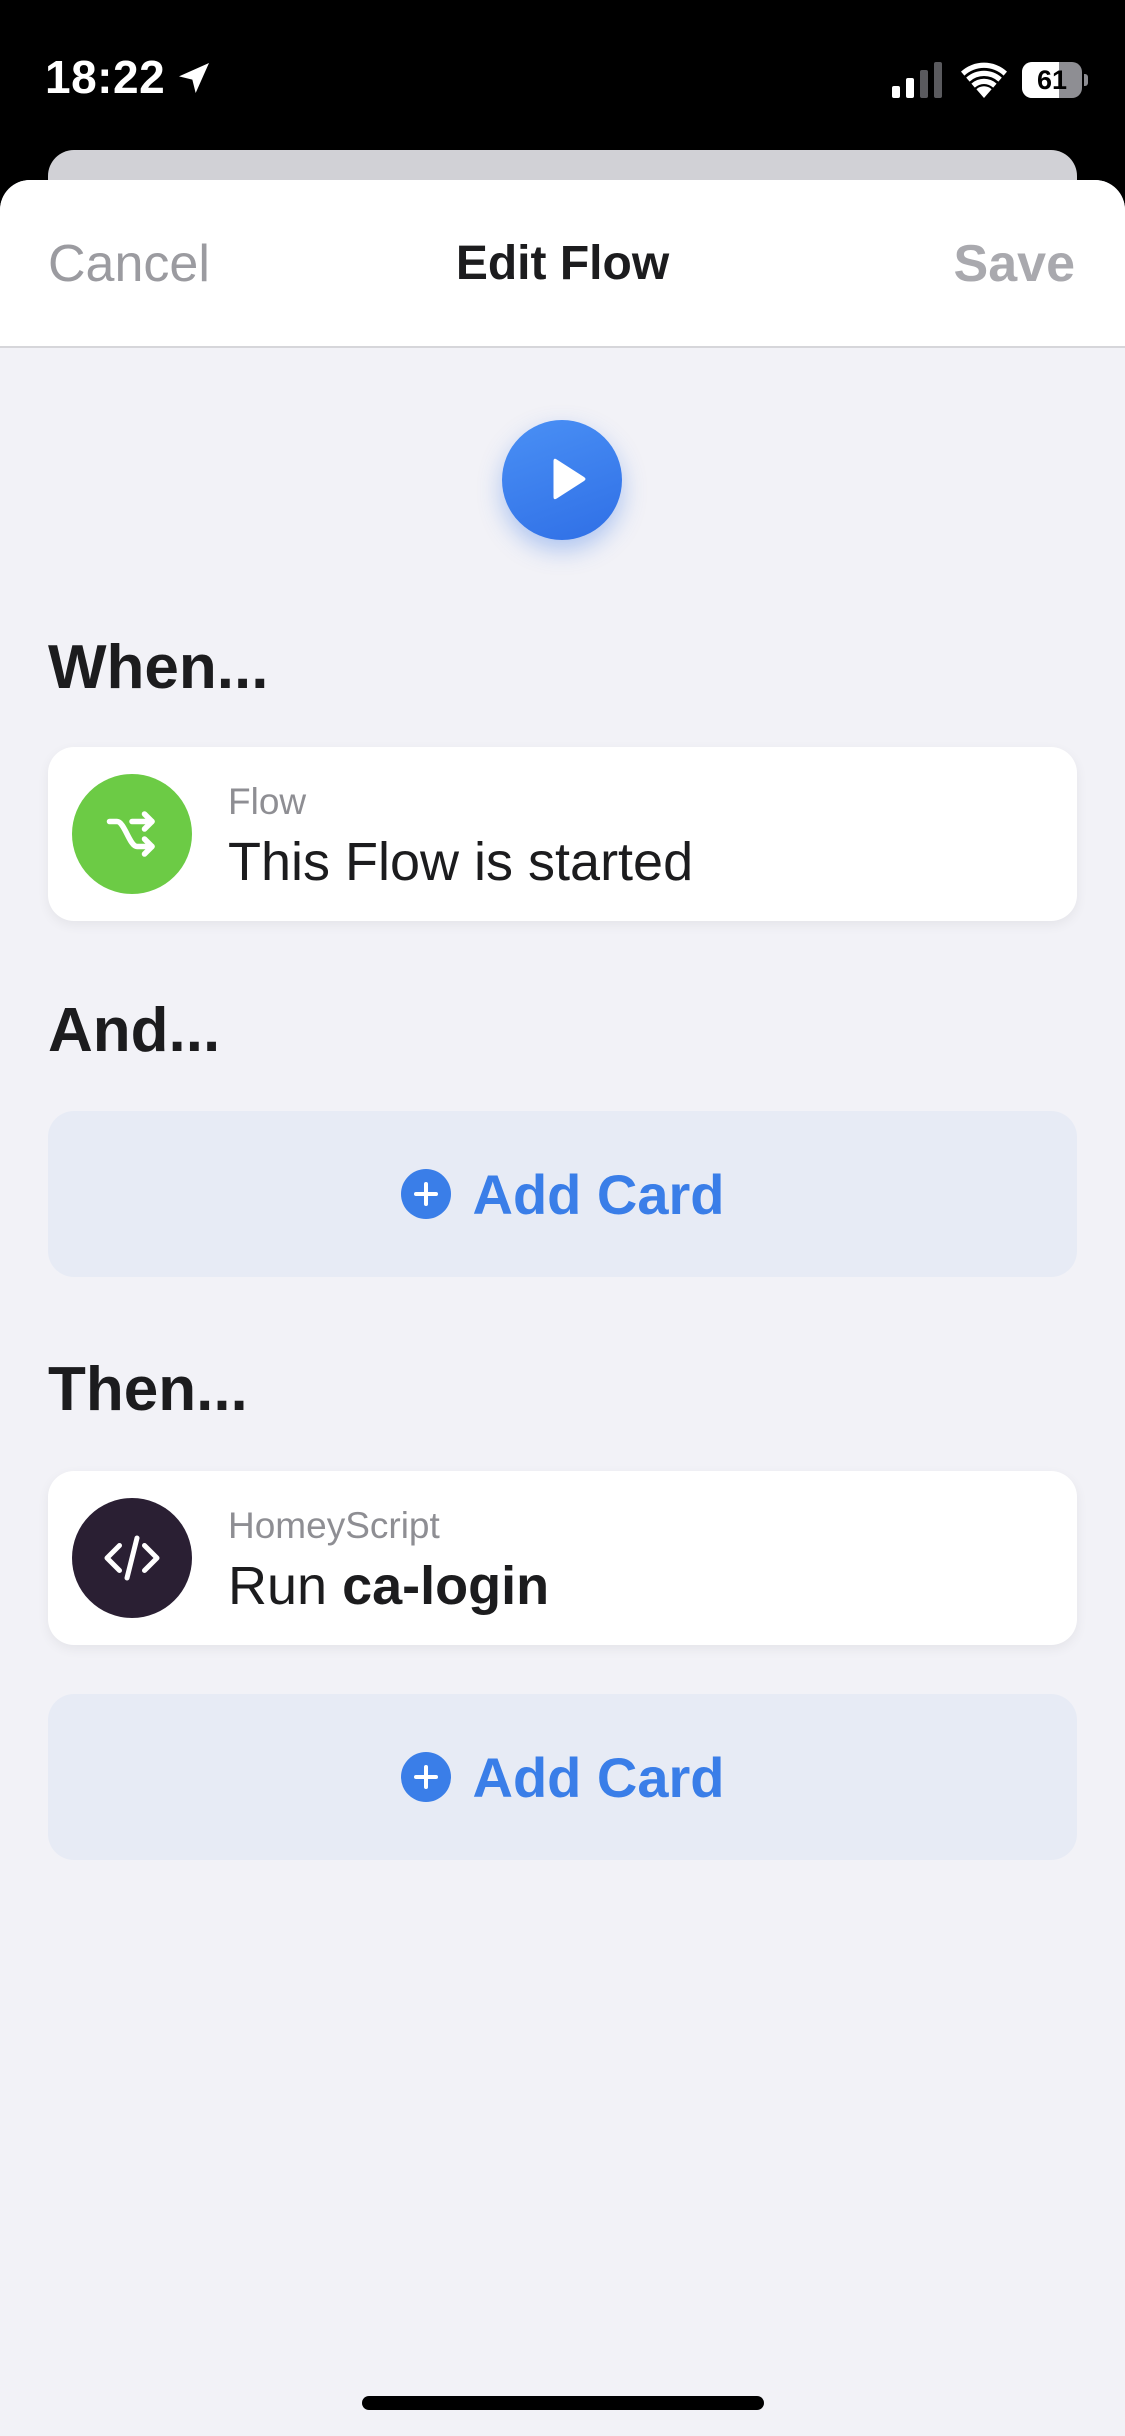  Describe the element at coordinates (1086, 80) in the screenshot. I see `battery-cap` at that location.